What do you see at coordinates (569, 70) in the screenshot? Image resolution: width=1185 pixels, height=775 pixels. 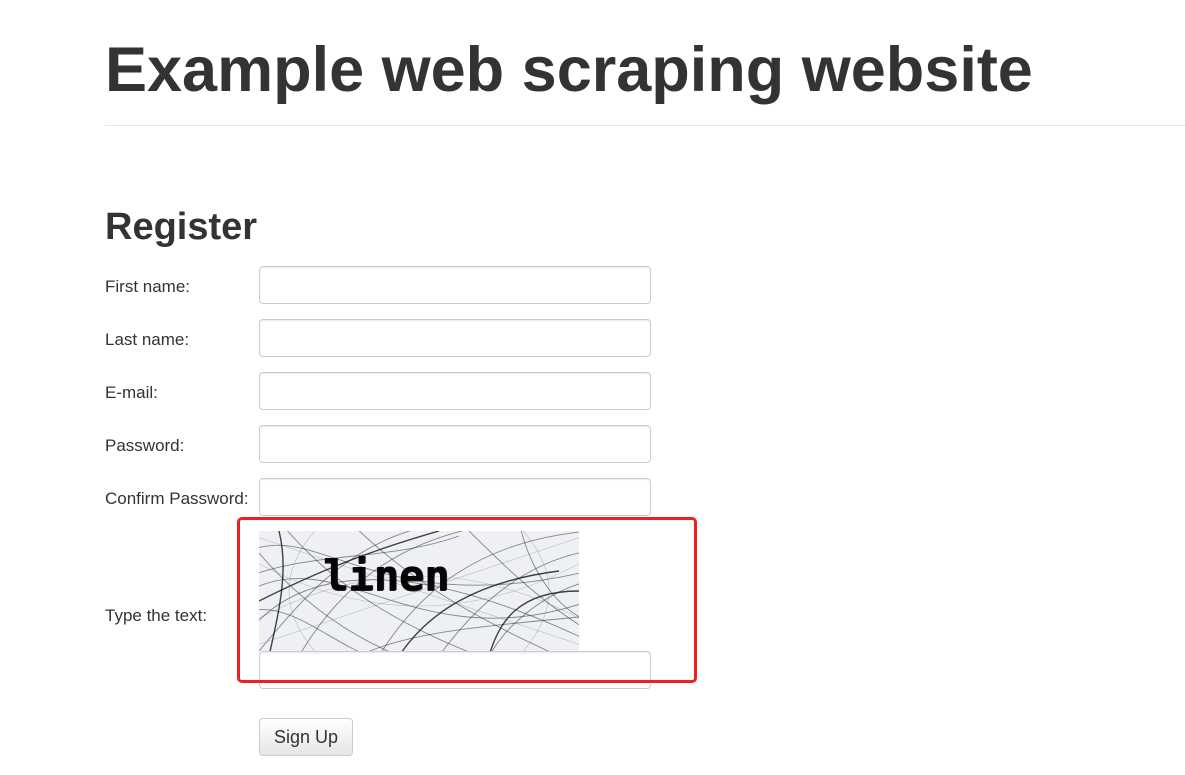 I see `site-title: Example web scraping website` at bounding box center [569, 70].